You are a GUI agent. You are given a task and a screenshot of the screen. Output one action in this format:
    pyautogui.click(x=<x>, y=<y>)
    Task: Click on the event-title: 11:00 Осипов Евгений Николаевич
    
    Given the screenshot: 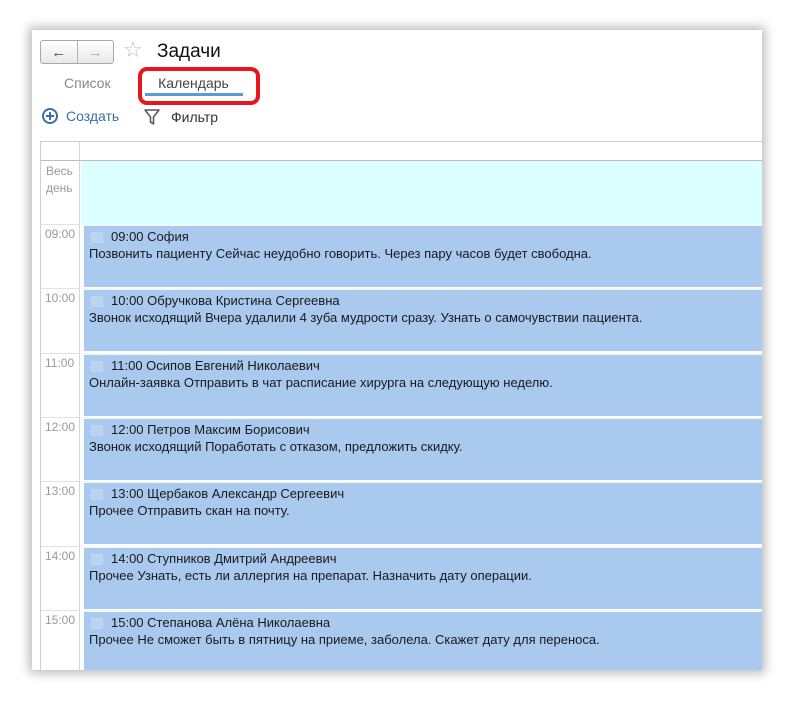 What is the action you would take?
    pyautogui.click(x=215, y=365)
    